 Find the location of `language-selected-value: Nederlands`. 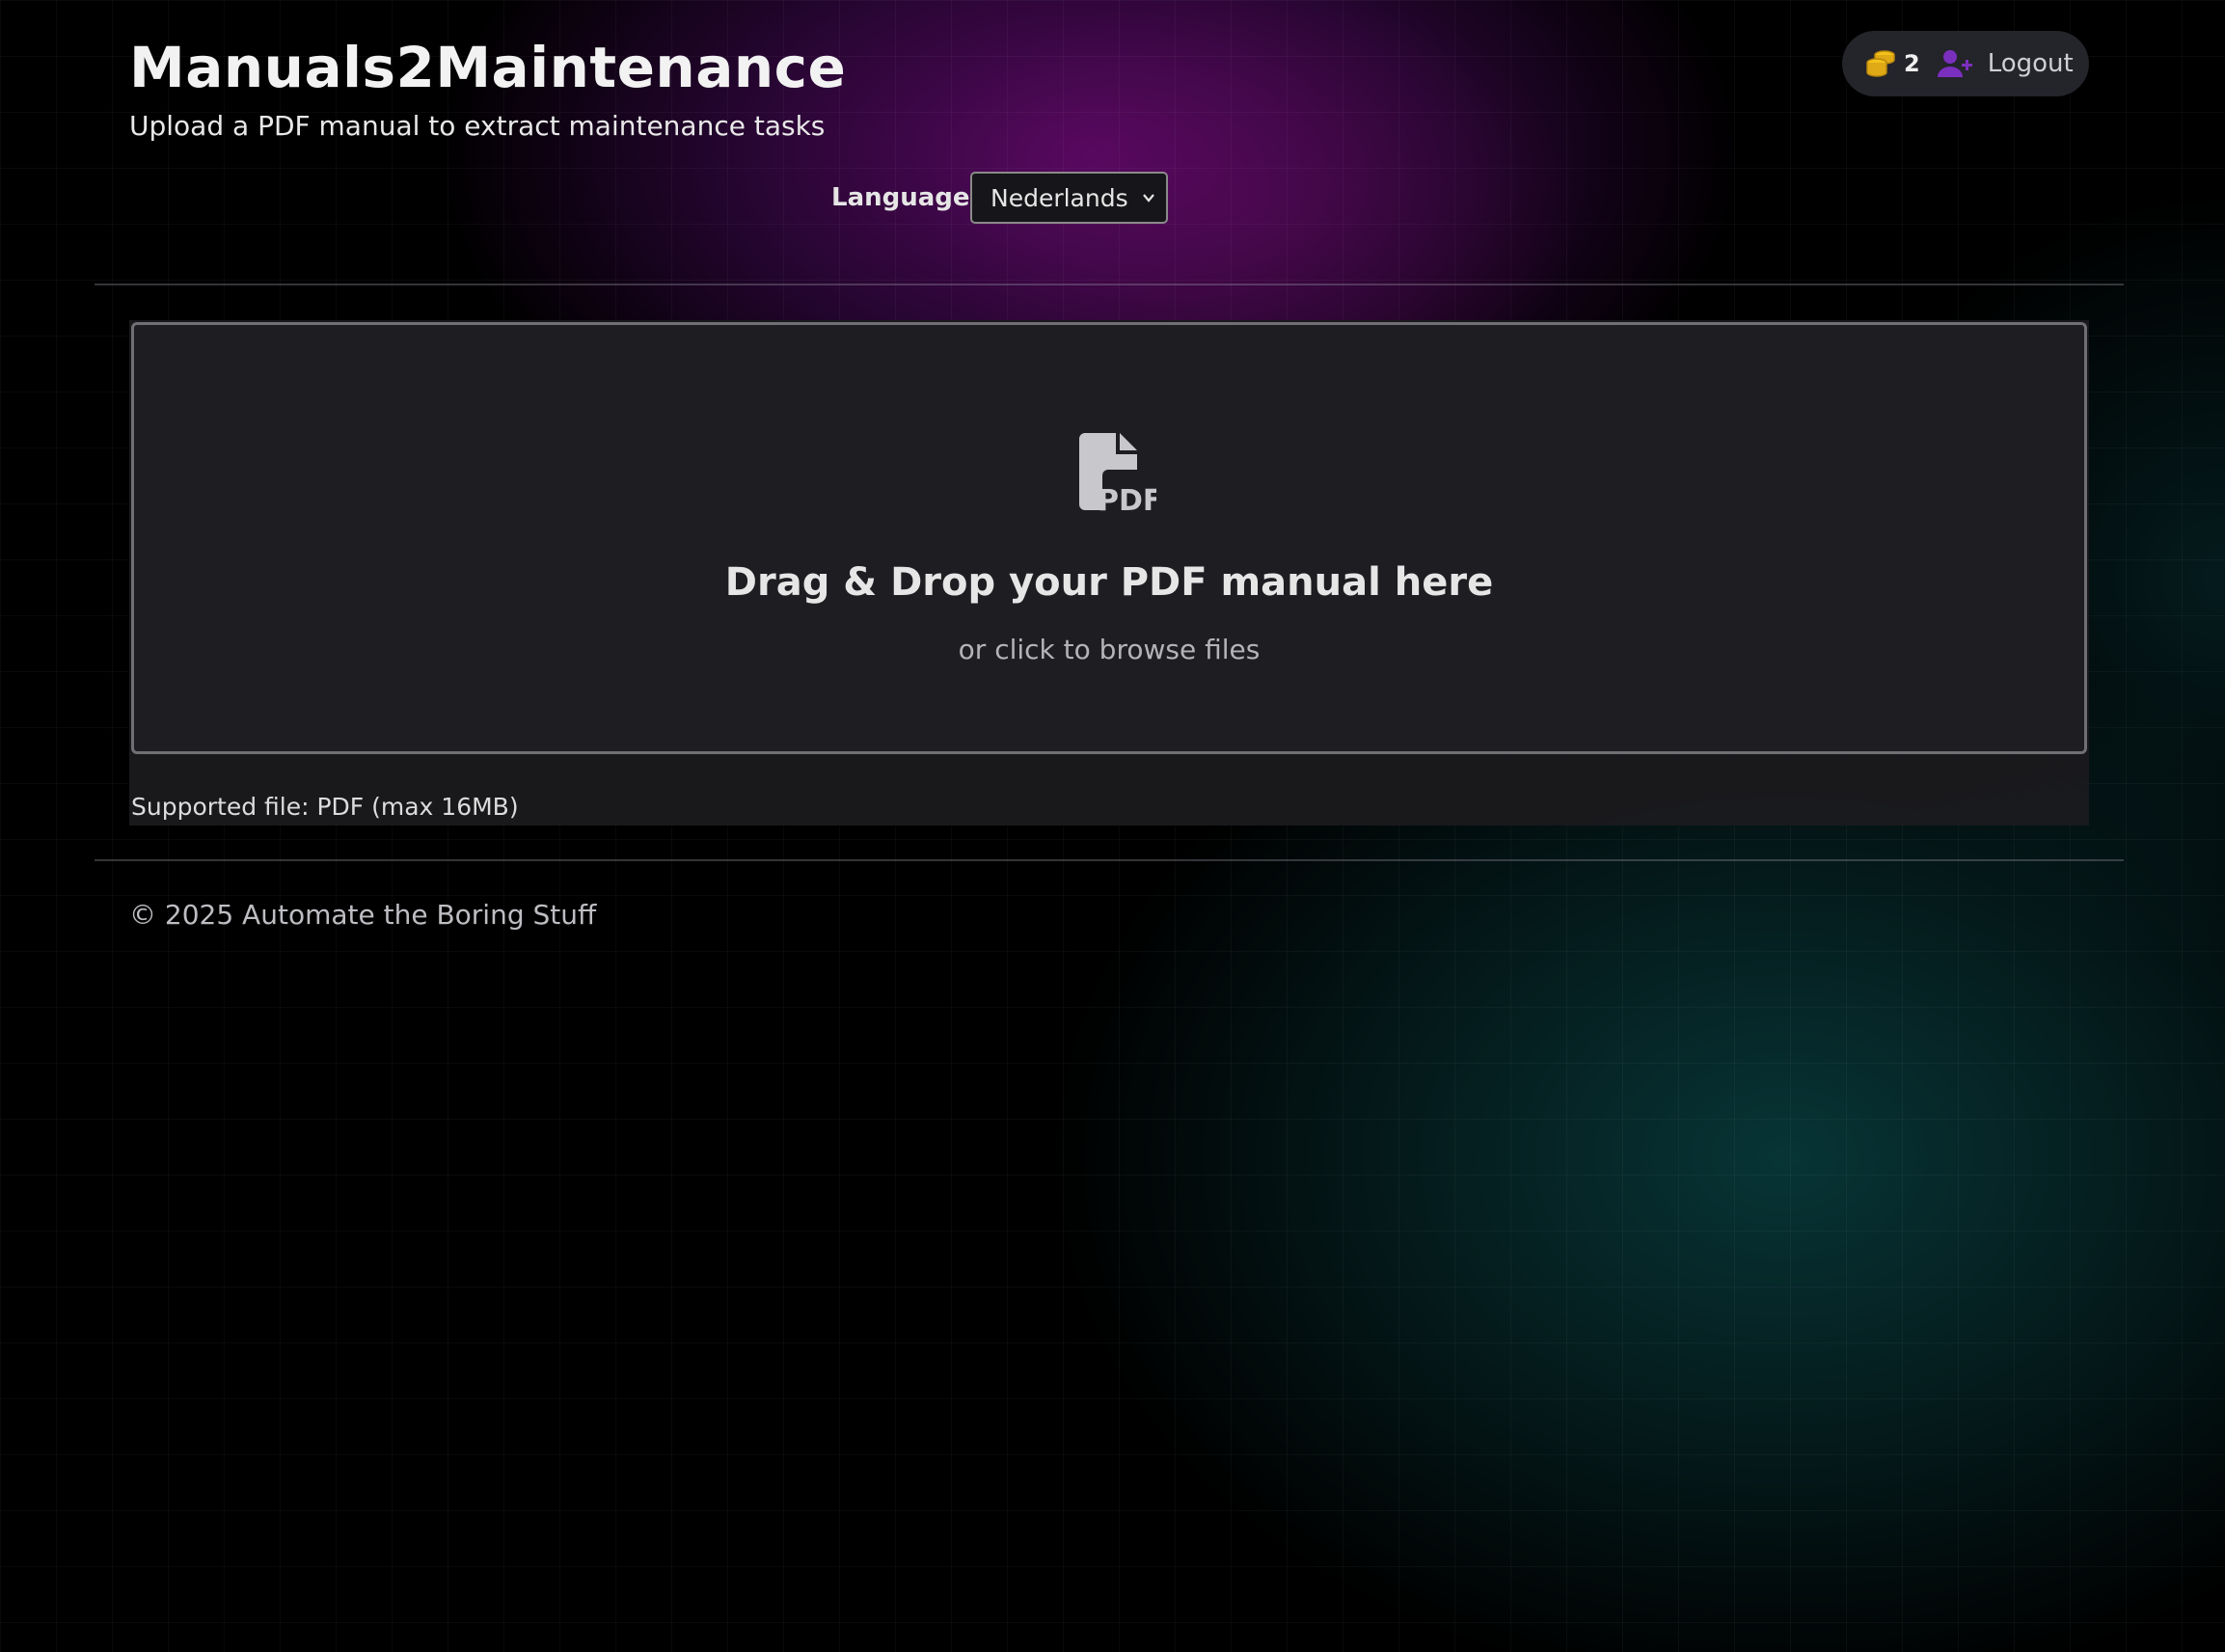

language-selected-value: Nederlands is located at coordinates (1059, 197).